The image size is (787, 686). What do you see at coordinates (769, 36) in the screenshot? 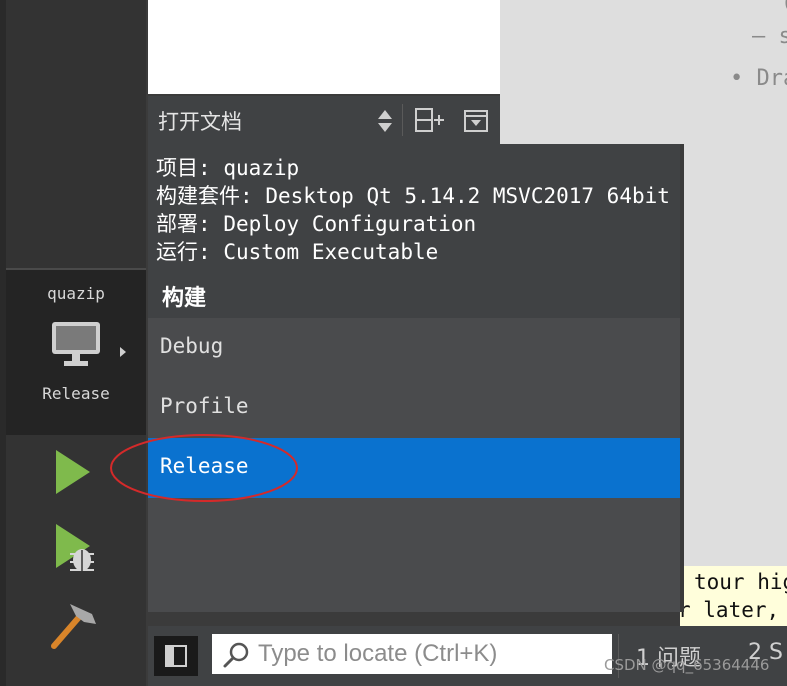
I see `editor-text-fragment: – s` at bounding box center [769, 36].